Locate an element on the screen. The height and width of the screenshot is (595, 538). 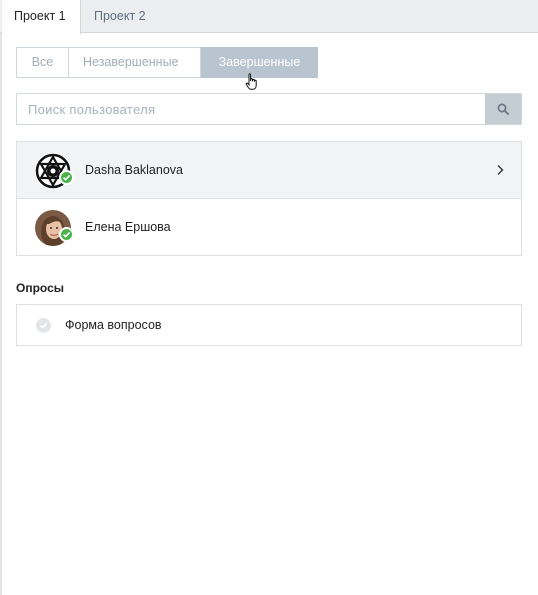
search-icon is located at coordinates (503, 109).